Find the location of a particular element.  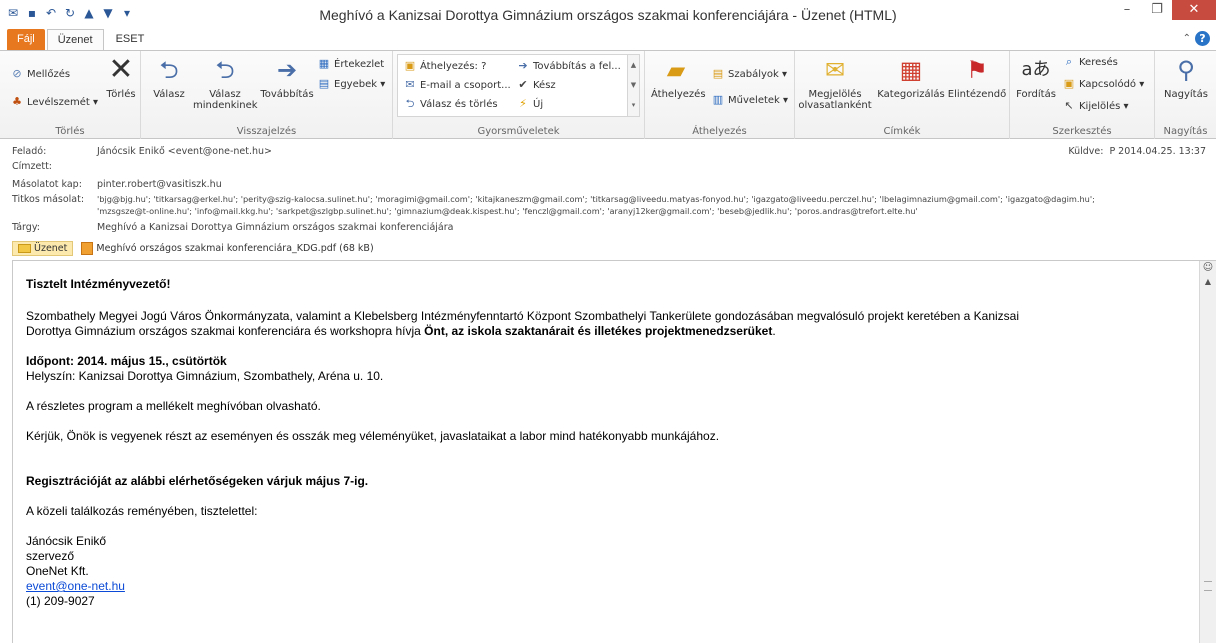

mark-unread-button: ✉ Megjelölés olvasatlanként is located at coordinates (835, 83).